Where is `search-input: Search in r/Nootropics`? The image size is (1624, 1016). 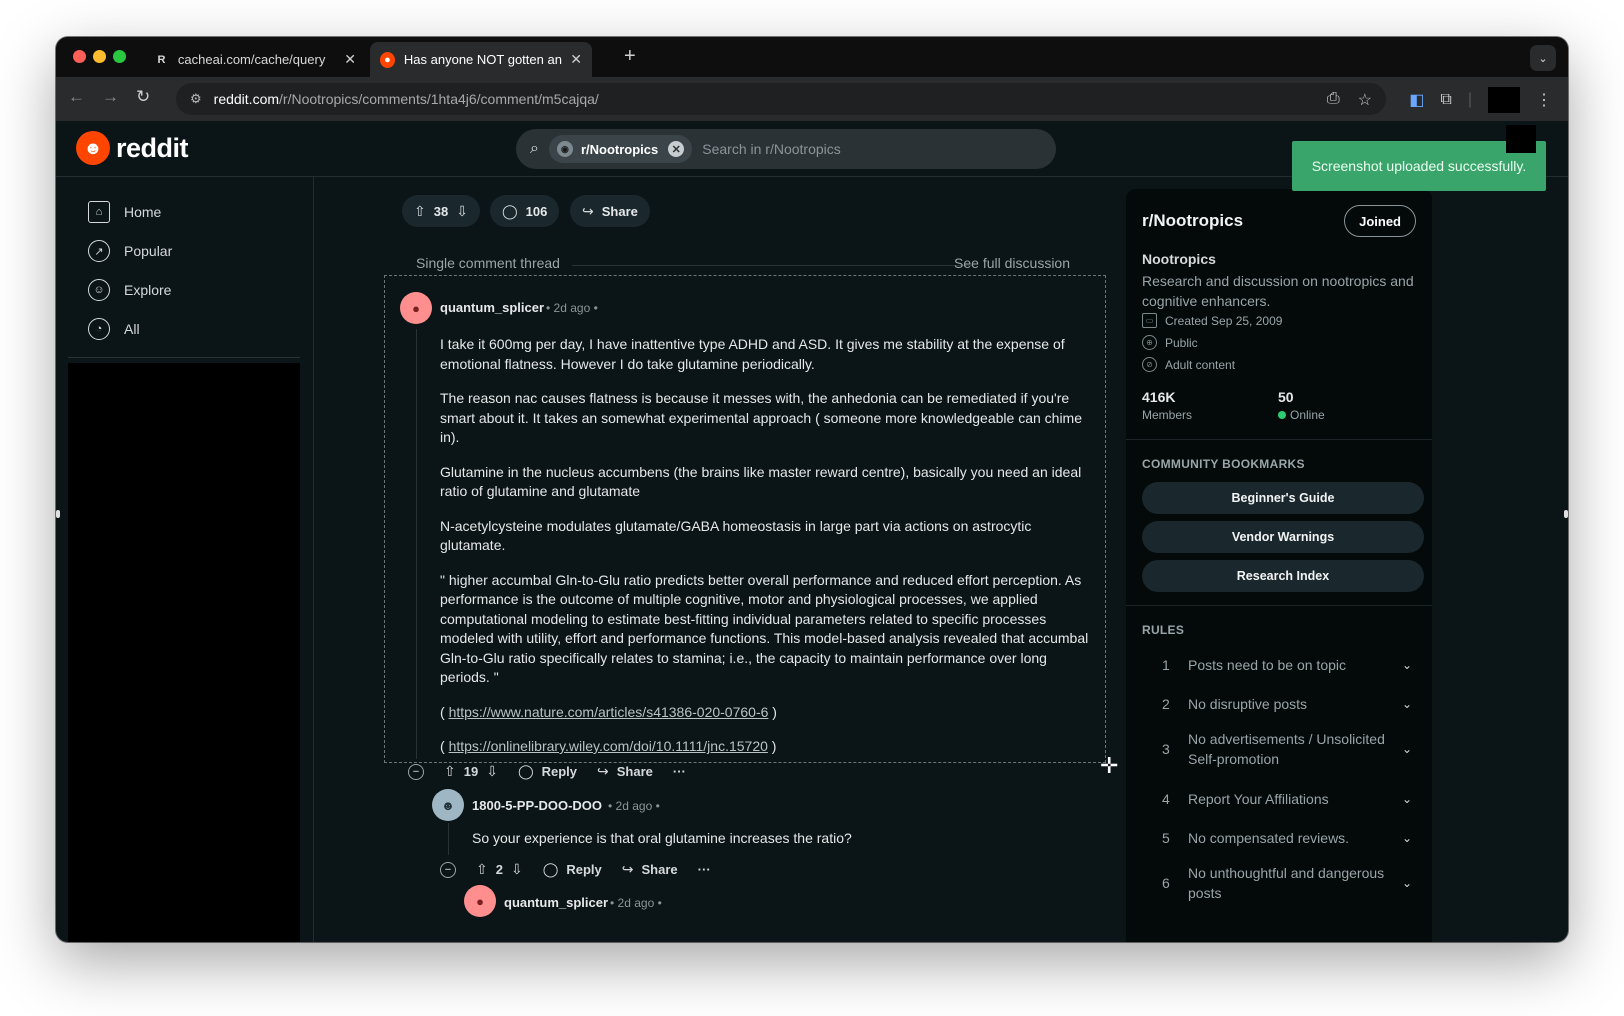
search-input: Search in r/Nootropics is located at coordinates (771, 149).